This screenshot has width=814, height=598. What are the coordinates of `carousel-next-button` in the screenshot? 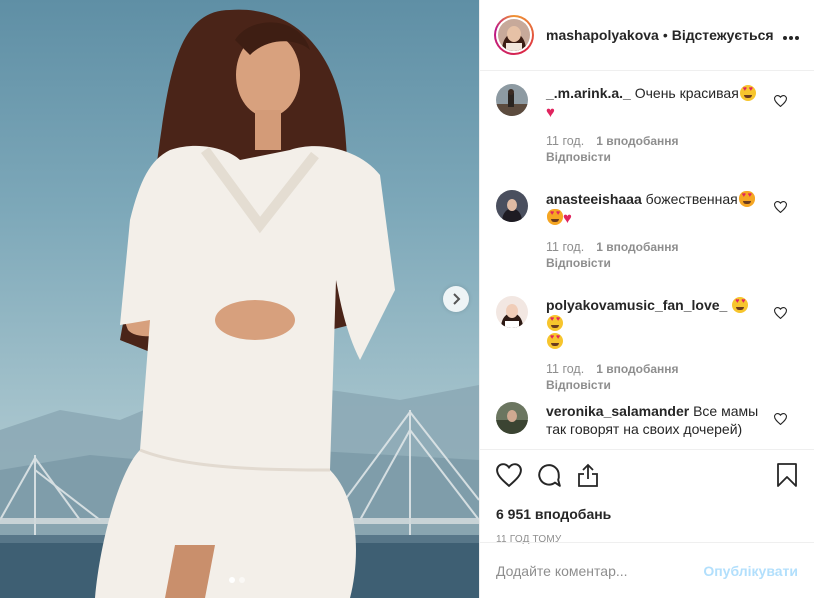 It's located at (456, 299).